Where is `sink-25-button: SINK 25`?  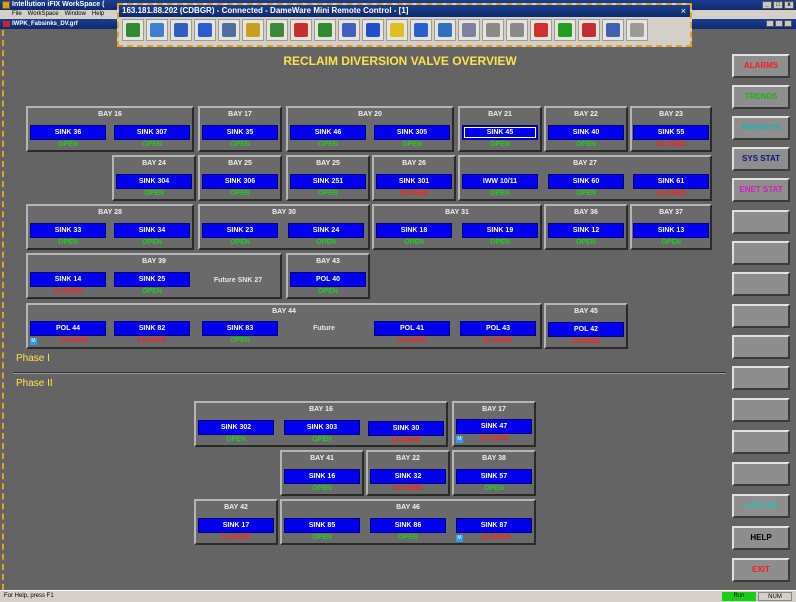
sink-25-button: SINK 25 is located at coordinates (152, 279).